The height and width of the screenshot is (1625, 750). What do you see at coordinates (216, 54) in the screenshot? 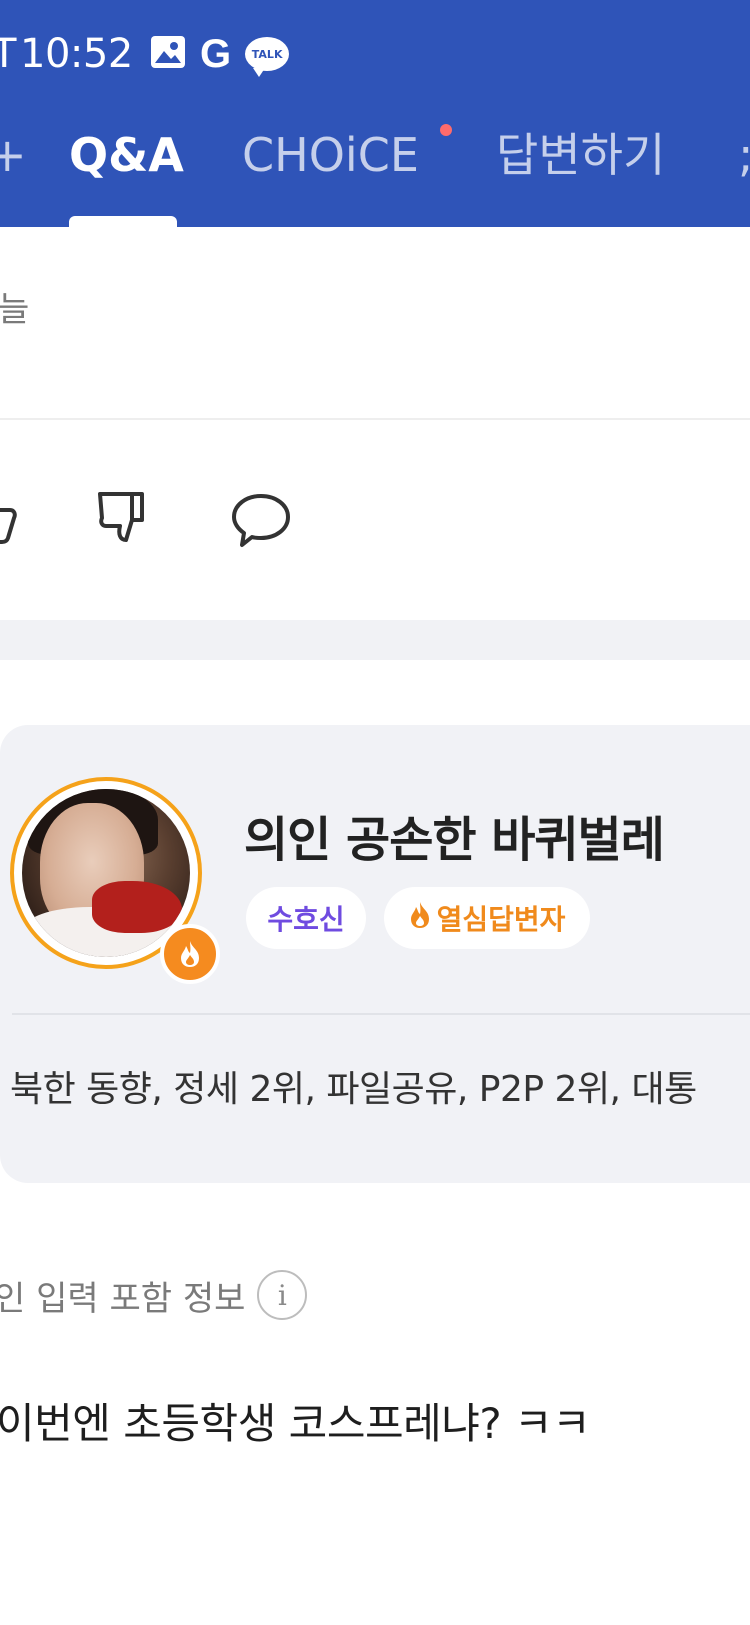
I see `google-icon: G` at bounding box center [216, 54].